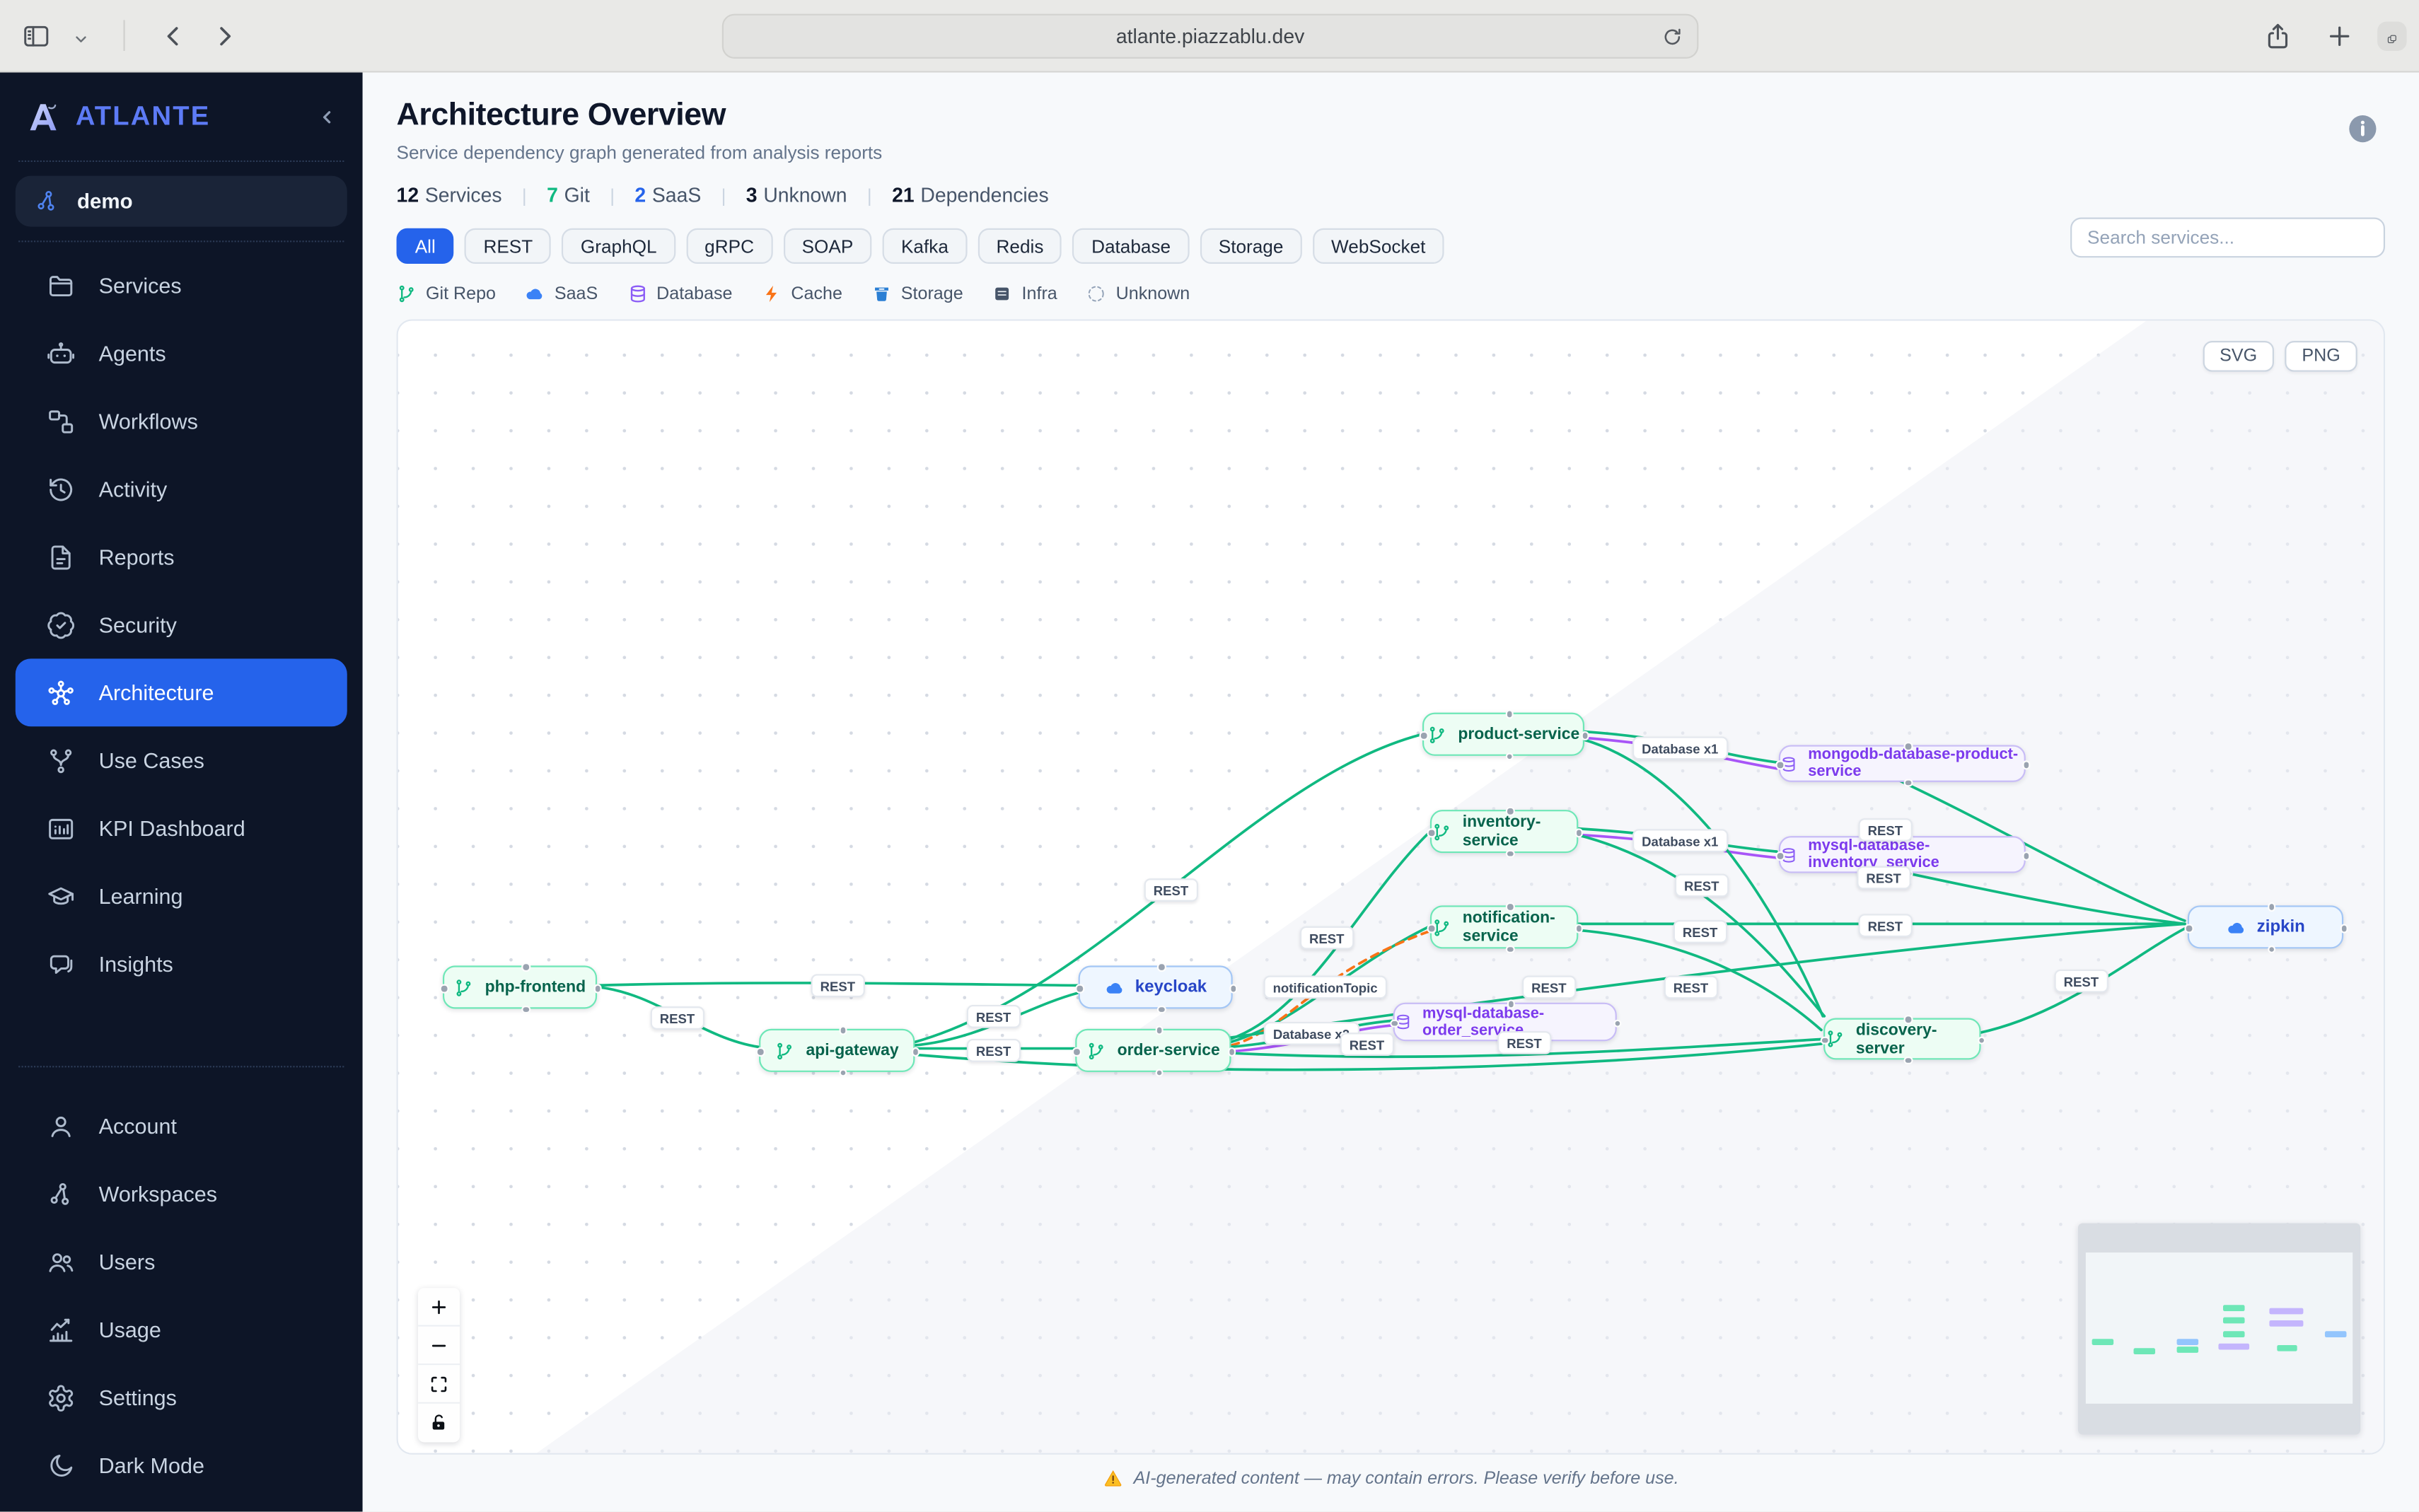  What do you see at coordinates (2239, 356) in the screenshot?
I see `export-svg-button: SVG` at bounding box center [2239, 356].